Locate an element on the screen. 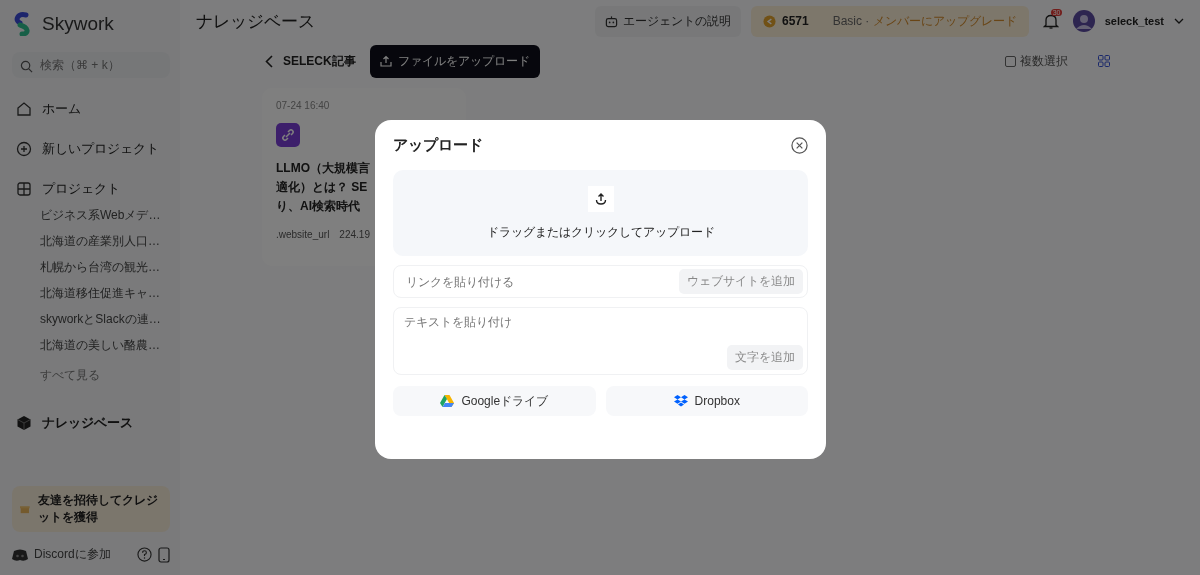 Image resolution: width=1200 pixels, height=575 pixels. nav-label: 新しいプロジェクト is located at coordinates (100, 149).